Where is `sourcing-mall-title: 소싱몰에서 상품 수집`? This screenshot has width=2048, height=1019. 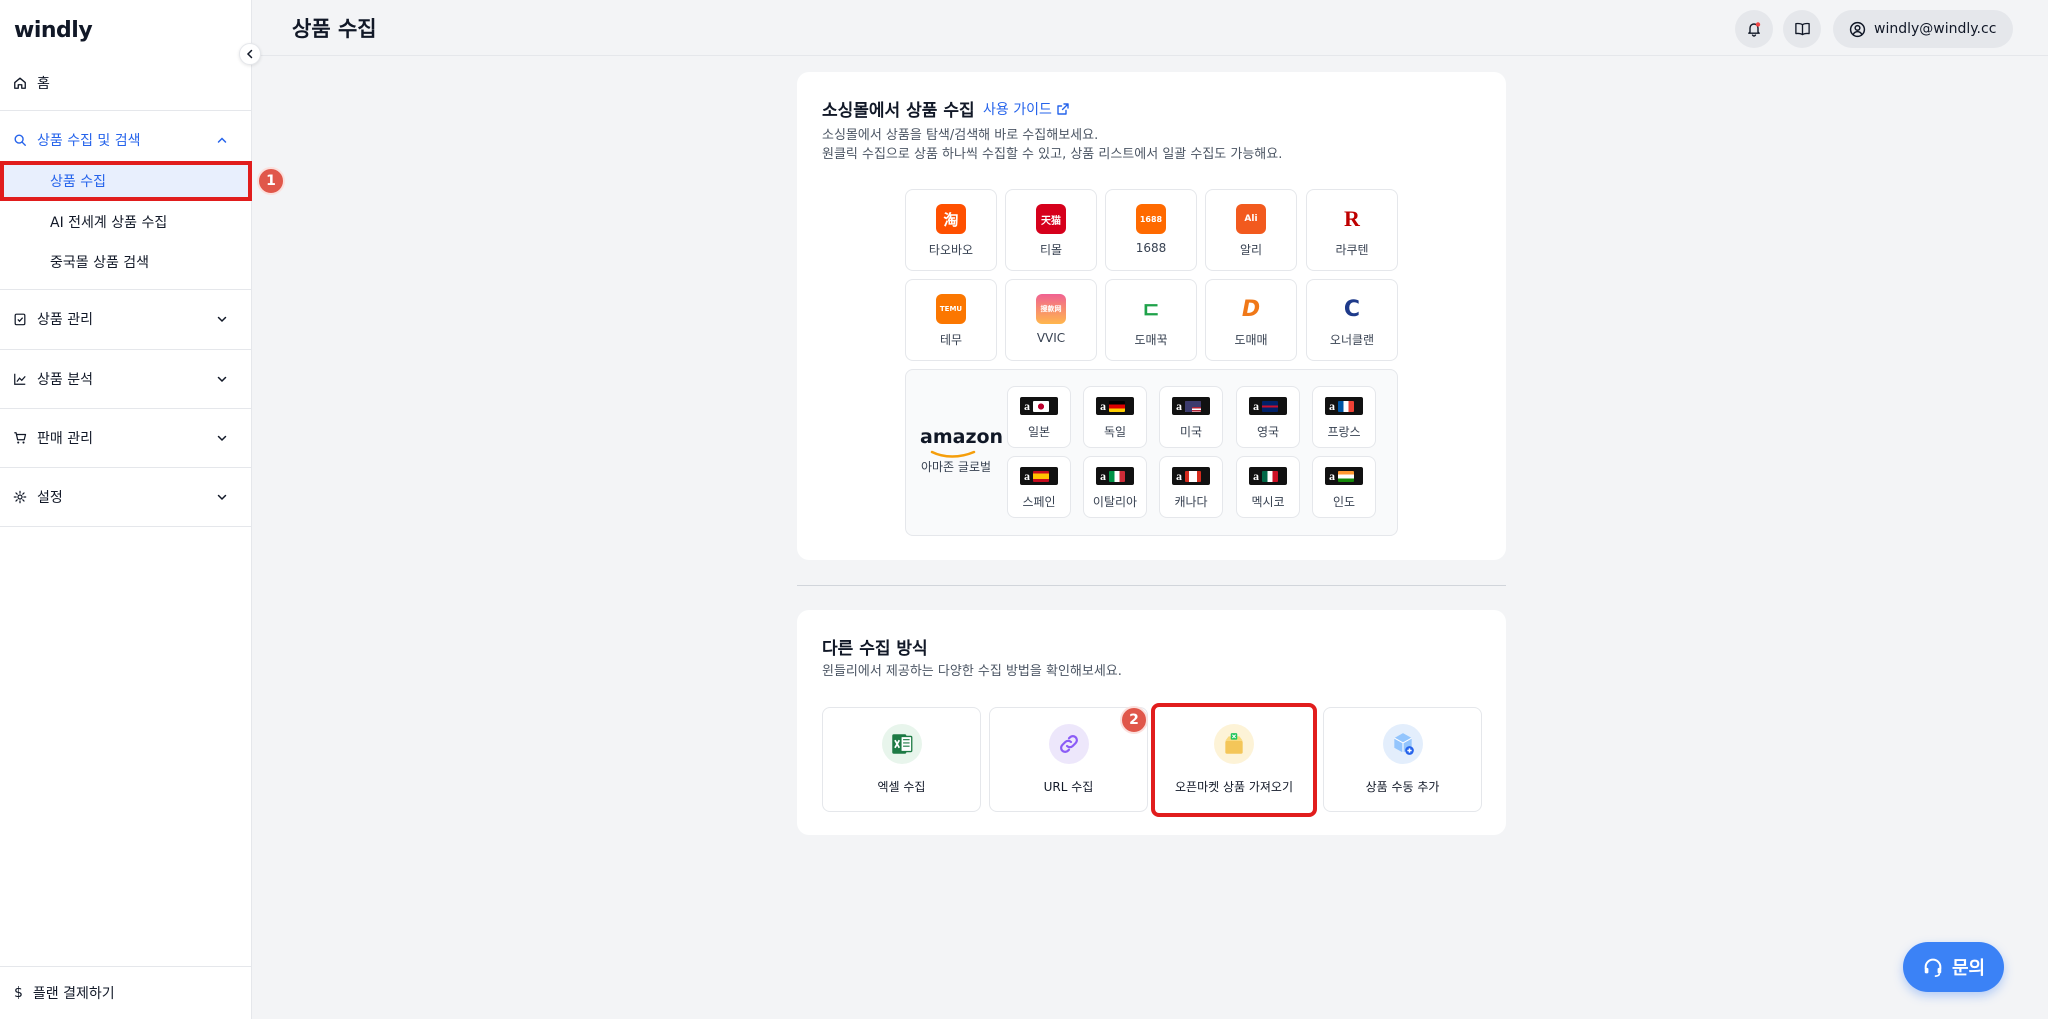
sourcing-mall-title: 소싱몰에서 상품 수집 is located at coordinates (898, 111).